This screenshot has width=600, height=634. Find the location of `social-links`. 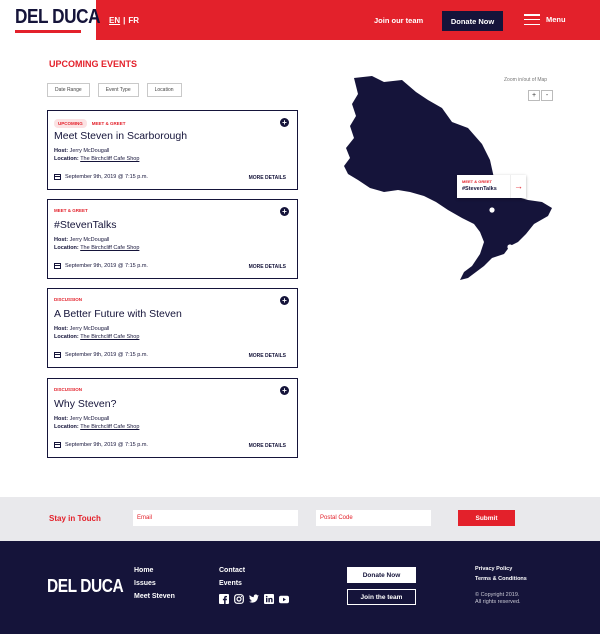

social-links is located at coordinates (254, 599).